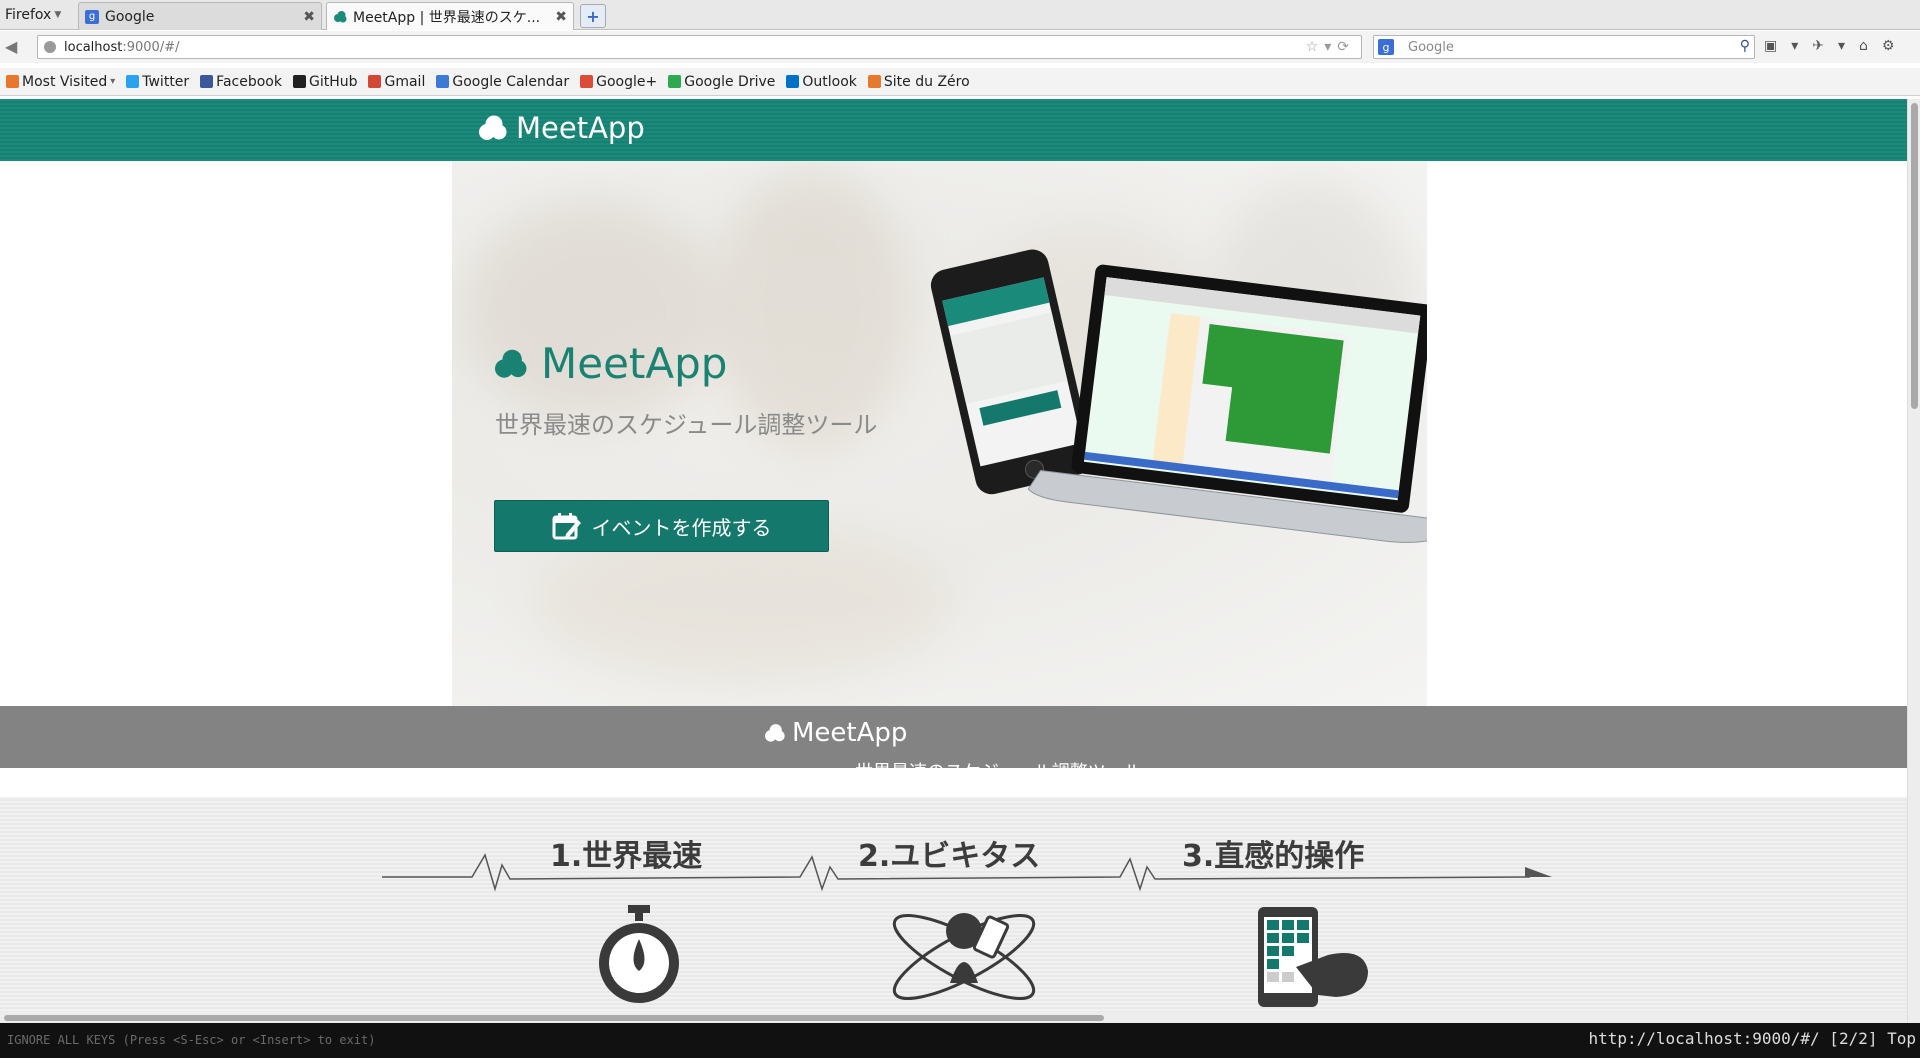  What do you see at coordinates (1386, 47) in the screenshot?
I see `google-engine-icon: g` at bounding box center [1386, 47].